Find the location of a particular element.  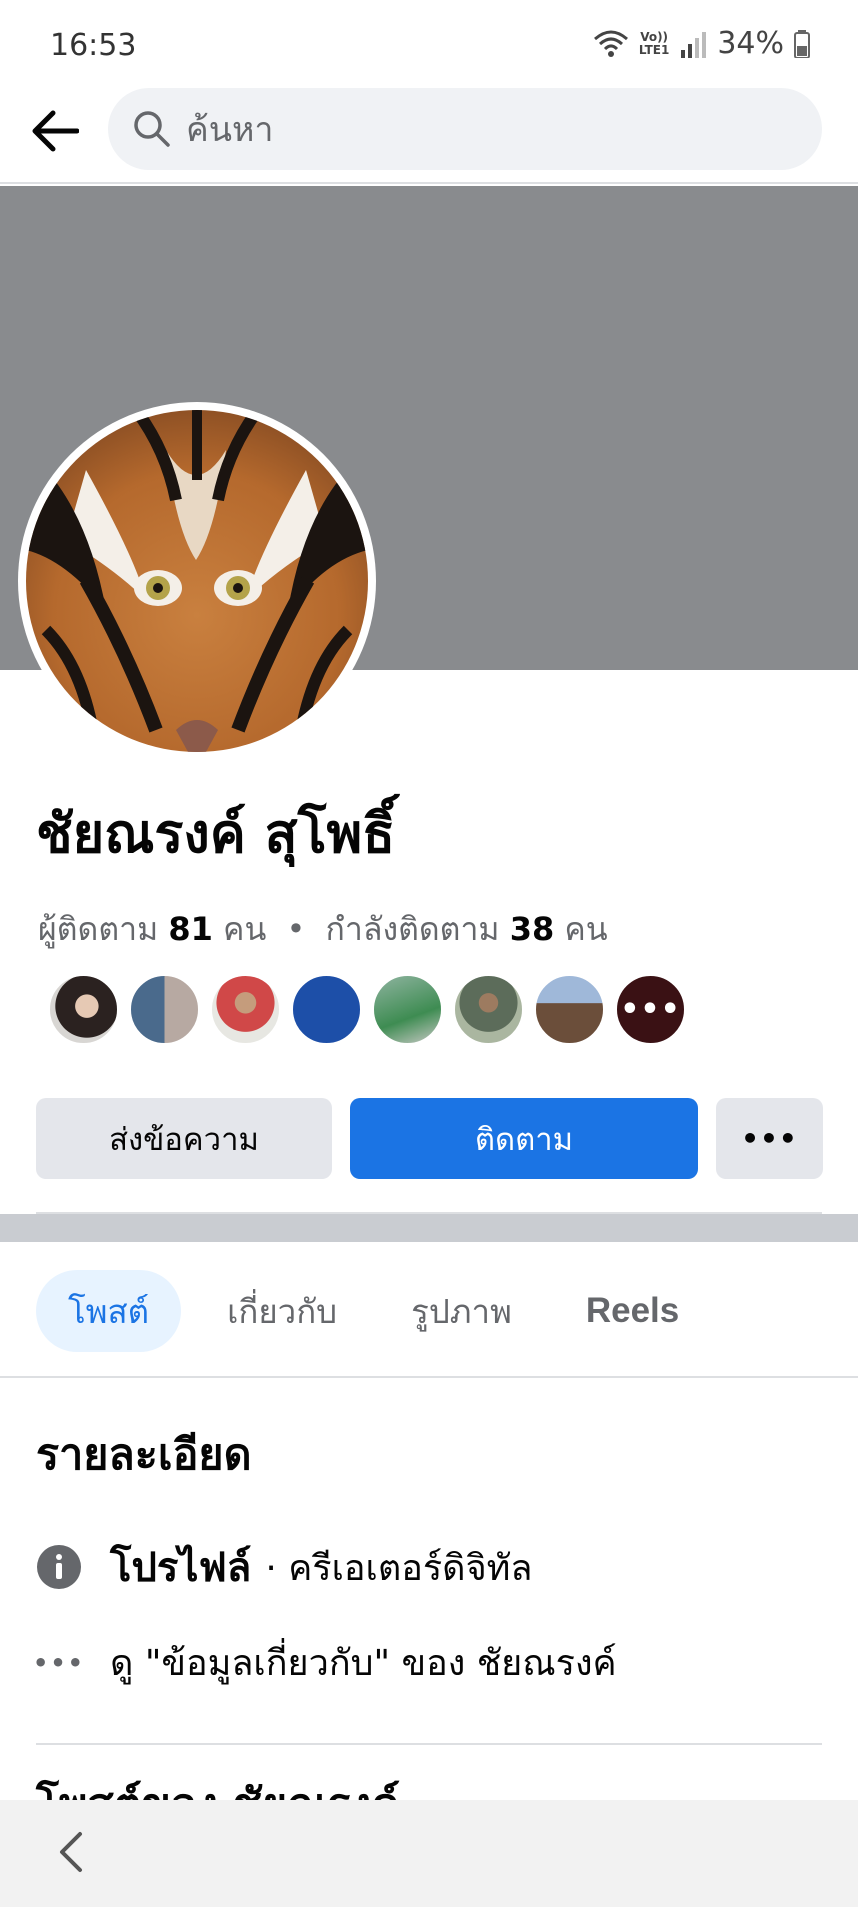

battery-icon is located at coordinates (802, 43).